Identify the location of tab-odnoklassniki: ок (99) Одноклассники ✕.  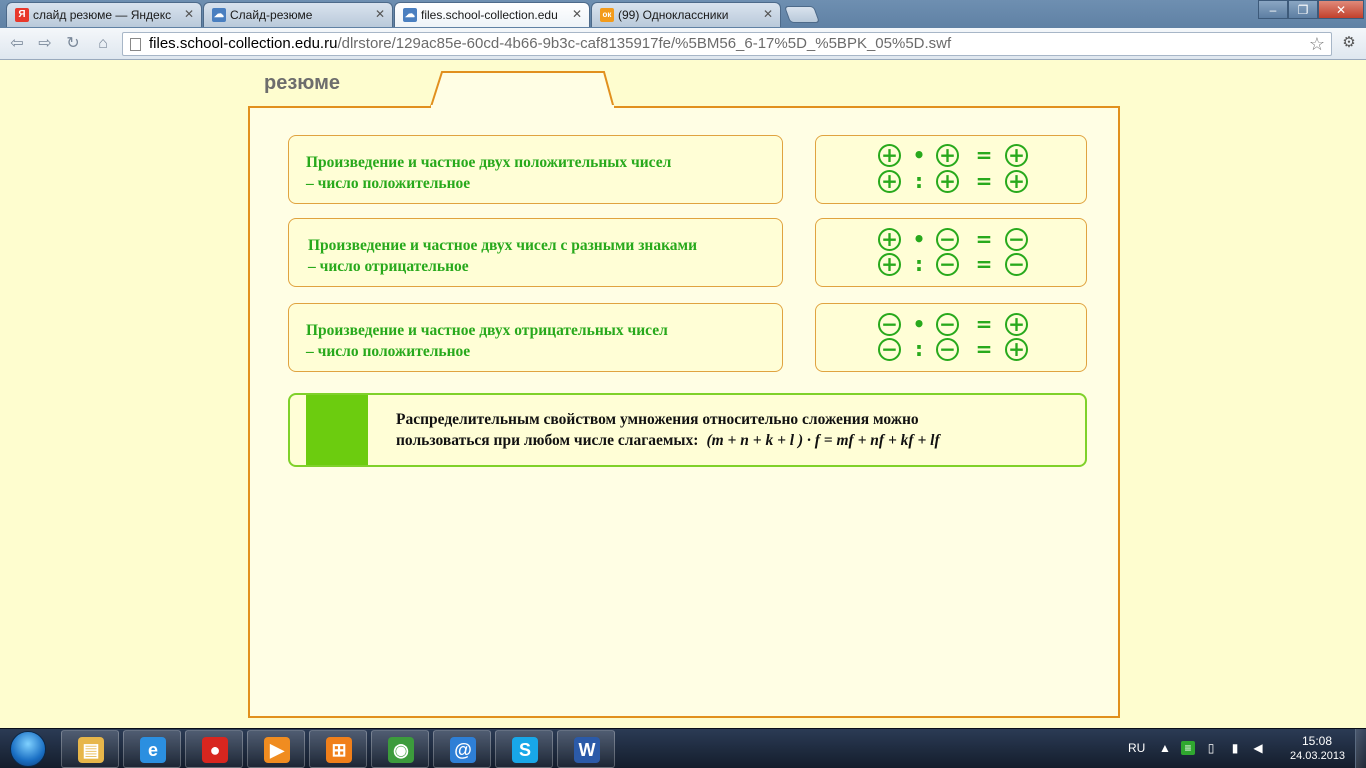
(686, 14).